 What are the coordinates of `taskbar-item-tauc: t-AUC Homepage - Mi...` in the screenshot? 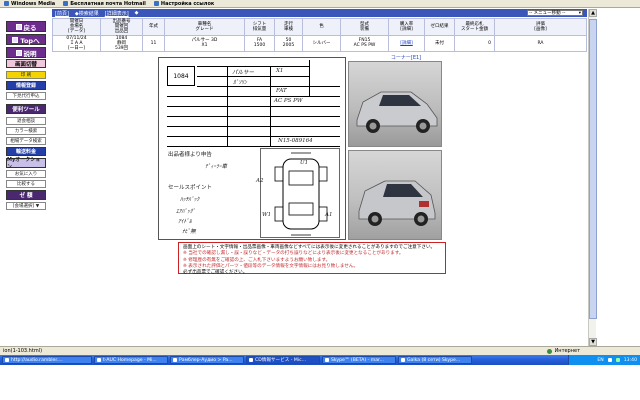 It's located at (131, 360).